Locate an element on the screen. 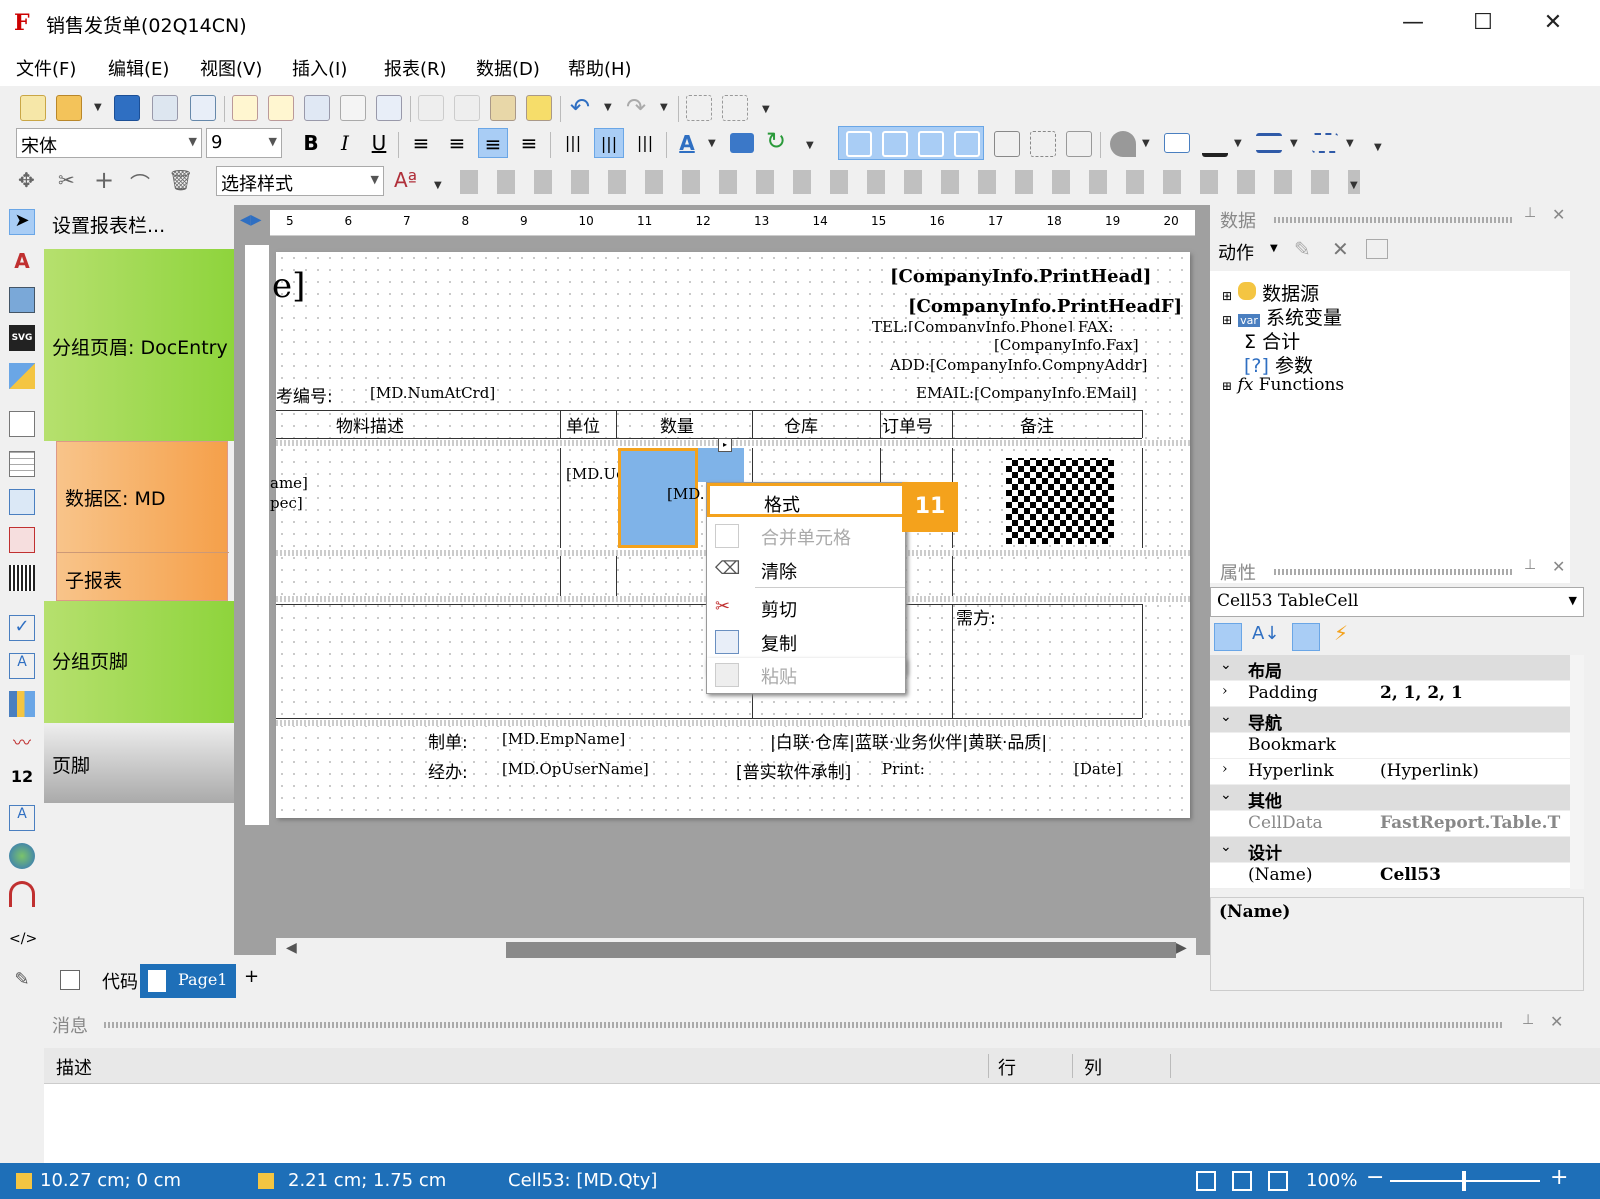 The width and height of the screenshot is (1600, 1199). page-settings-icon is located at coordinates (389, 108).